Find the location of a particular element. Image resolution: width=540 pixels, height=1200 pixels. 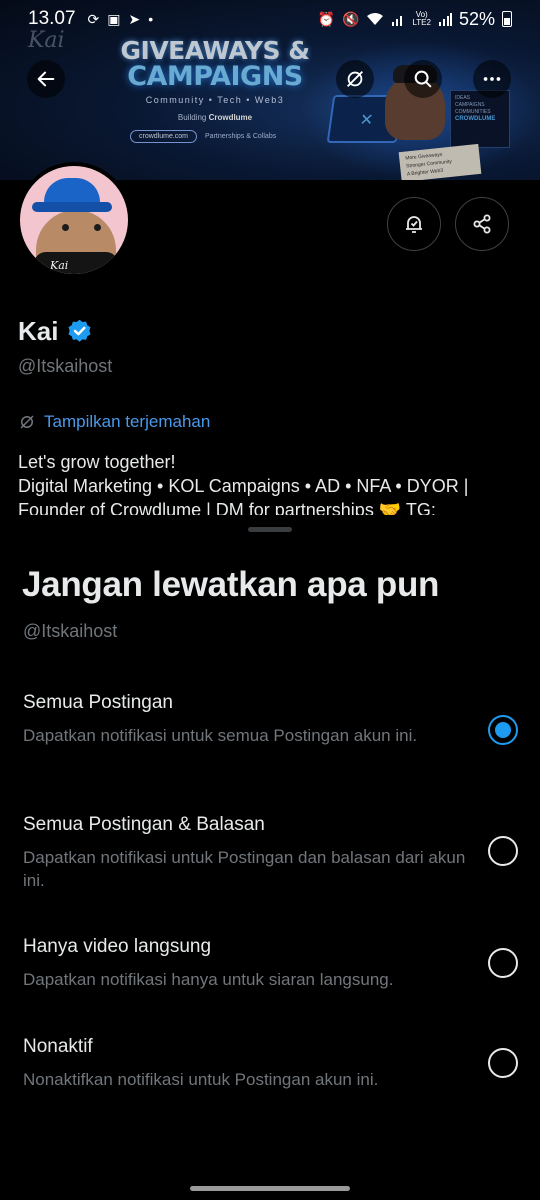

radio-all-posts is located at coordinates (503, 730).